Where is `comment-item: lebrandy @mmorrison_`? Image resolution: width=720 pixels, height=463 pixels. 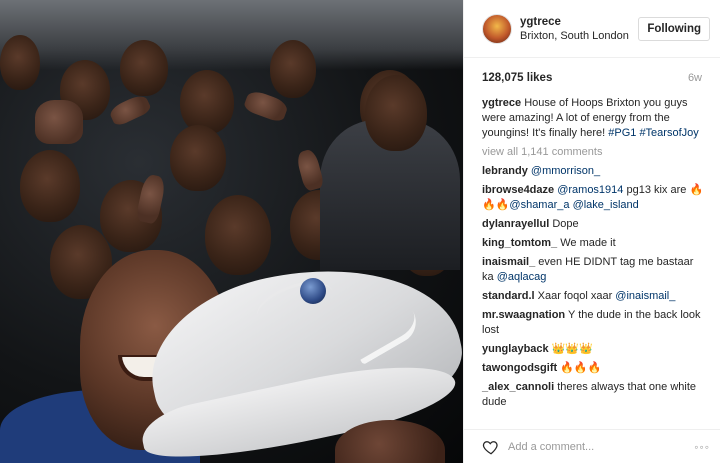 comment-item: lebrandy @mmorrison_ is located at coordinates (595, 171).